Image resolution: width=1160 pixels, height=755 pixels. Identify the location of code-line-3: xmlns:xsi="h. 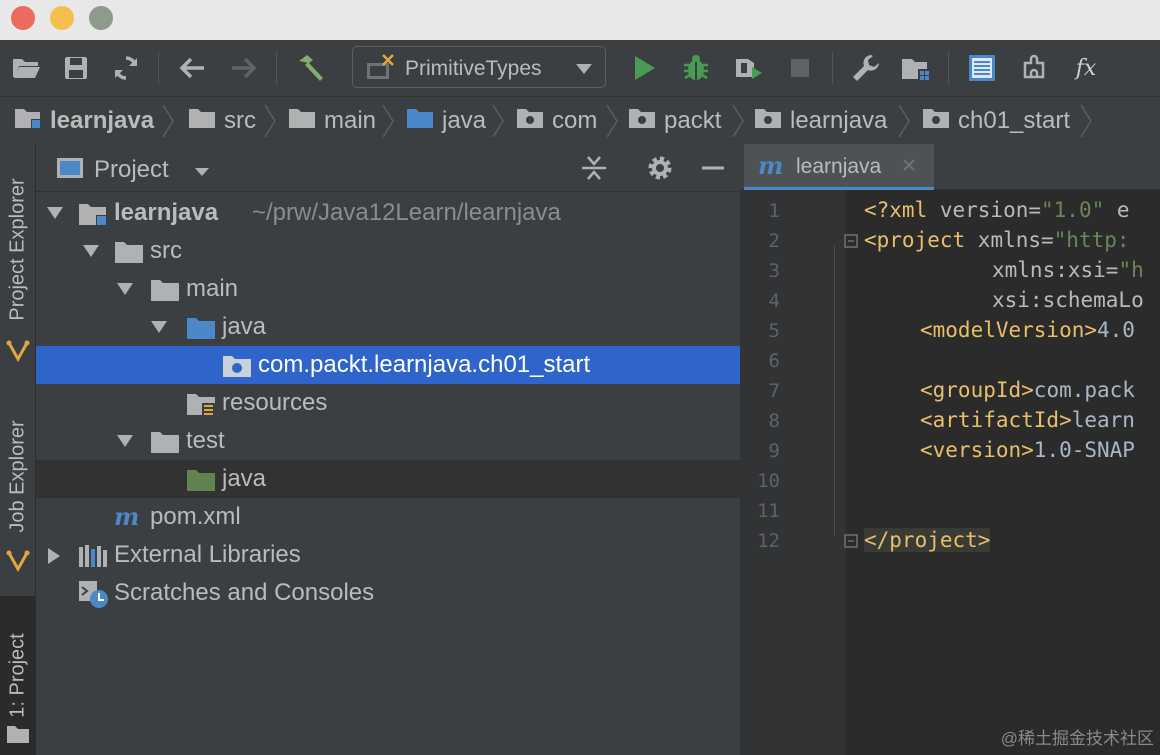
(1068, 270).